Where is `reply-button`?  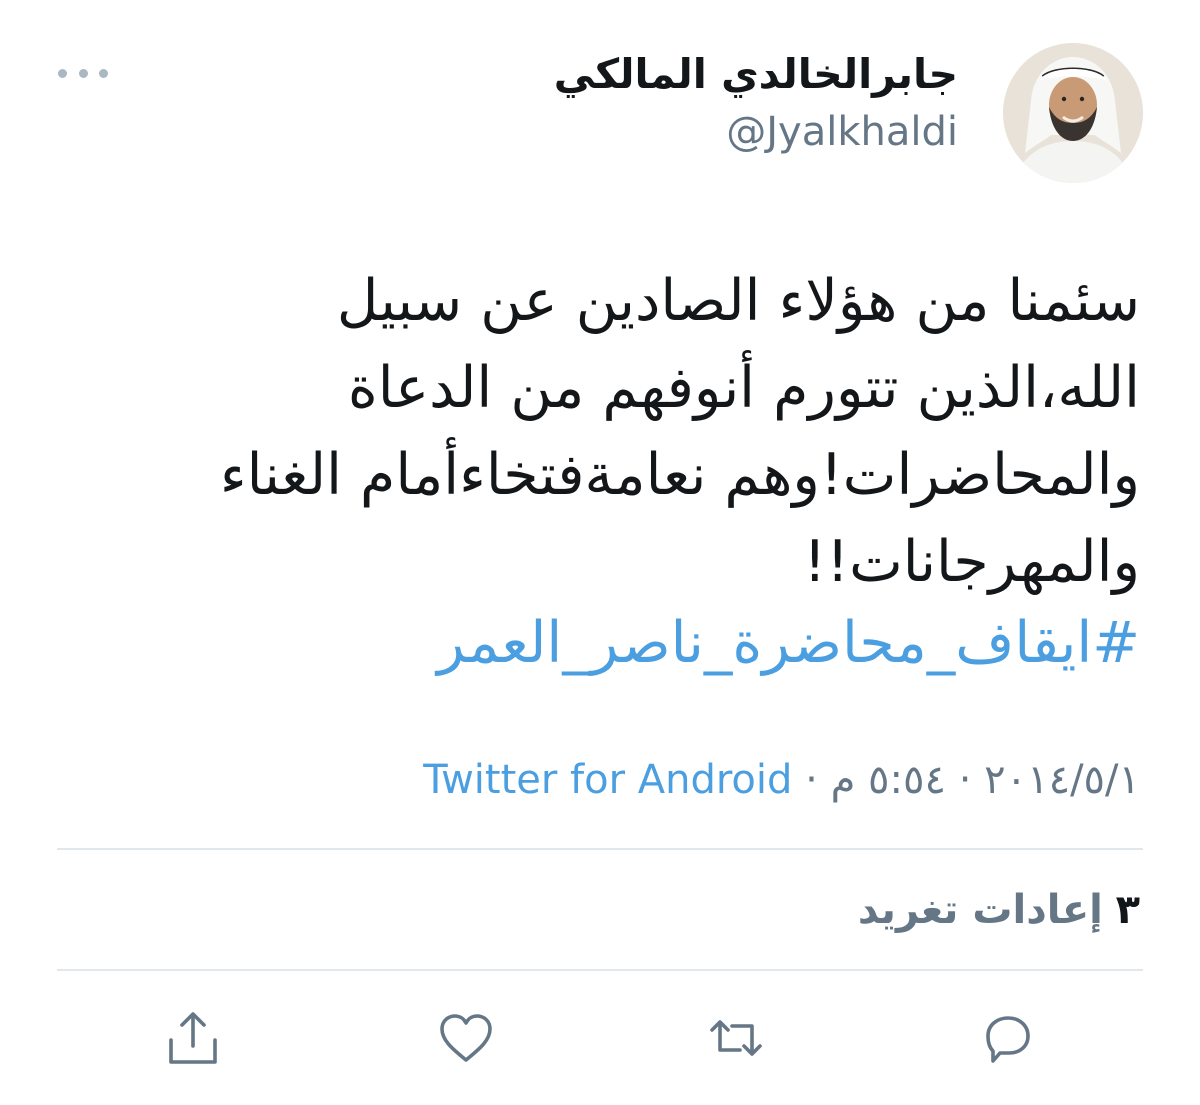
reply-button is located at coordinates (1008, 1038).